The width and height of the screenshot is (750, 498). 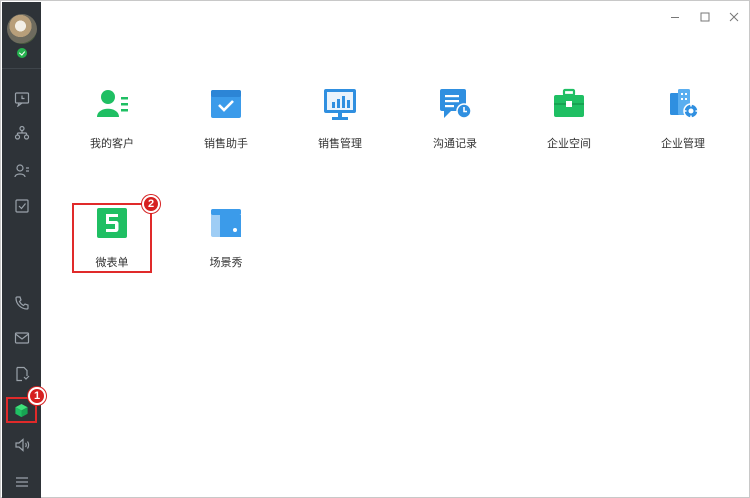 What do you see at coordinates (21, 99) in the screenshot?
I see `chat-clock-icon` at bounding box center [21, 99].